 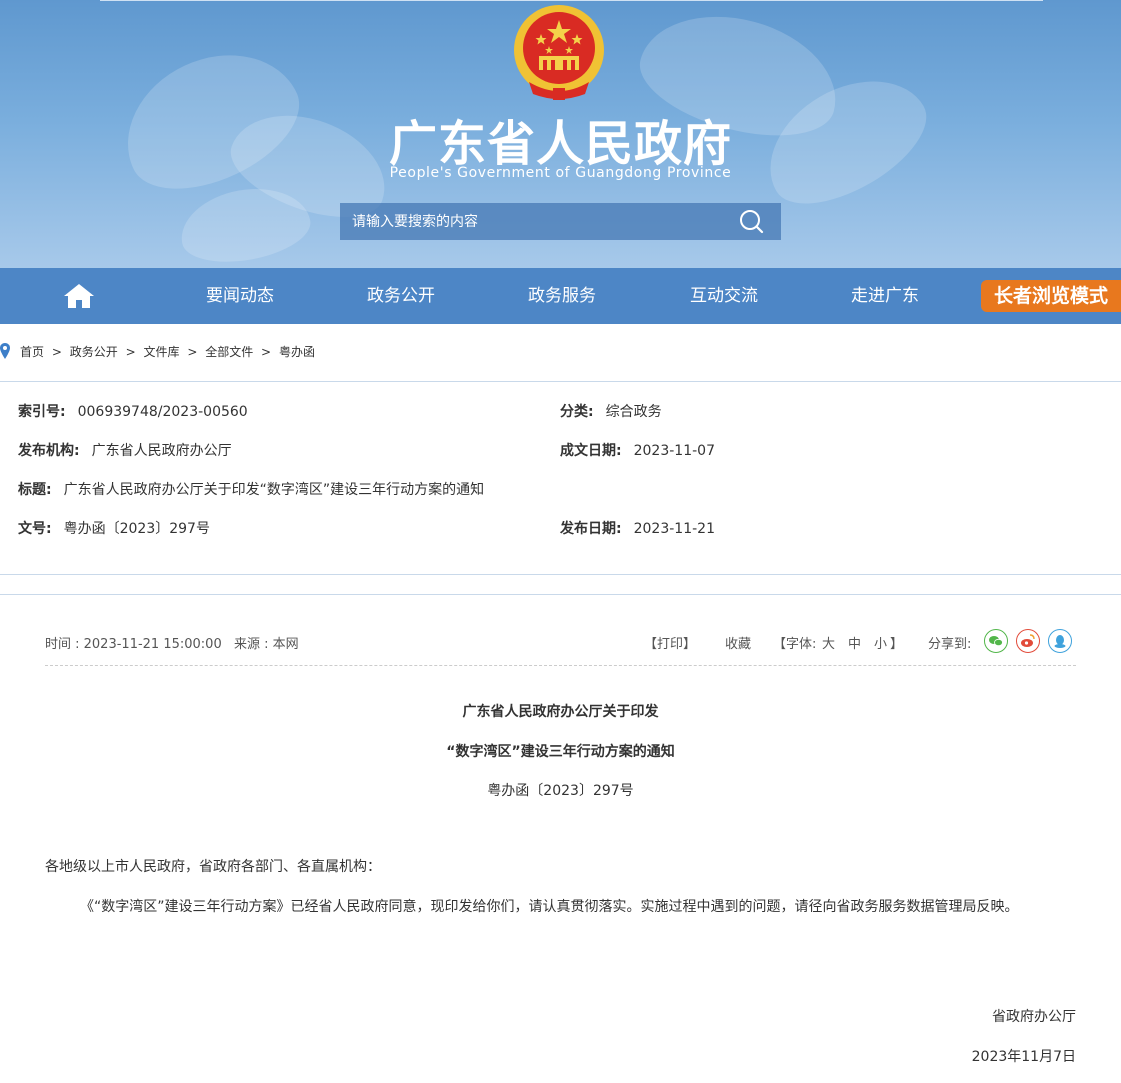 I want to click on print-button: 【打印】, so click(x=670, y=642).